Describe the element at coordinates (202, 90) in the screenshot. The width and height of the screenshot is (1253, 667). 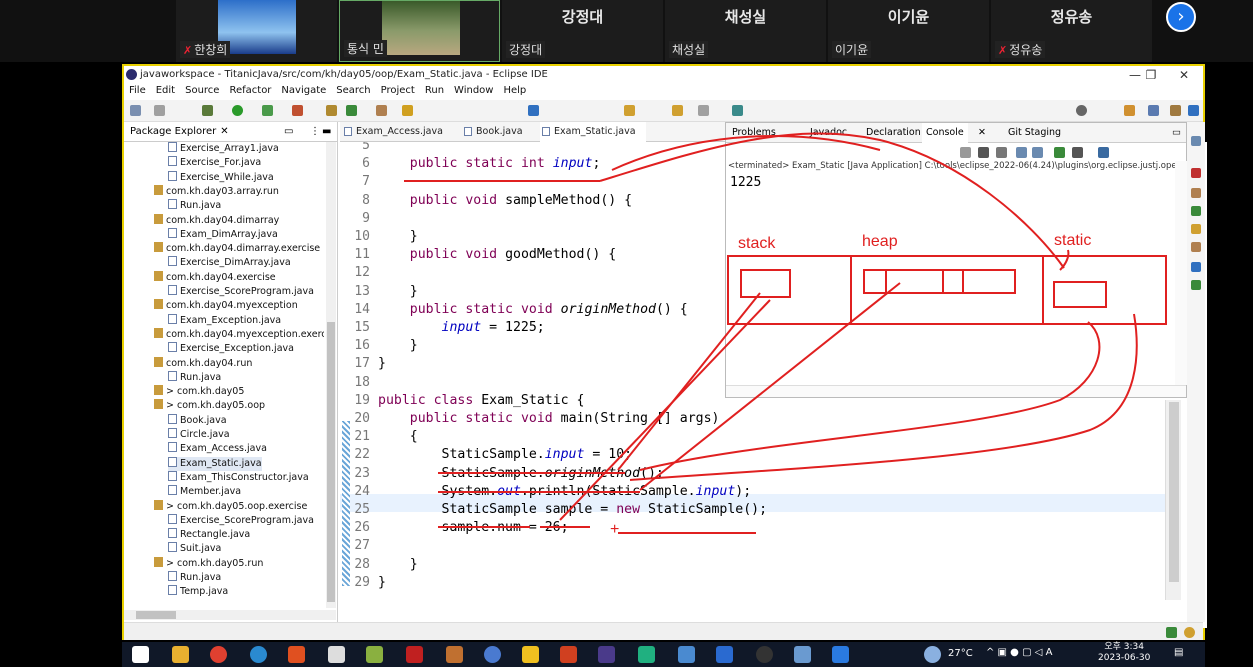
I see `menu-source: Source` at that location.